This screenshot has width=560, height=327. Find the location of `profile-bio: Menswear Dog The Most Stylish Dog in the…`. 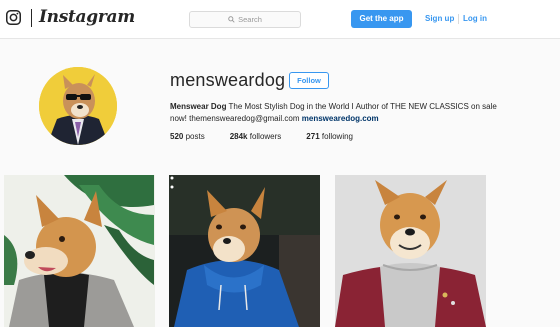

profile-bio: Menswear Dog The Most Stylish Dog in the… is located at coordinates (335, 113).